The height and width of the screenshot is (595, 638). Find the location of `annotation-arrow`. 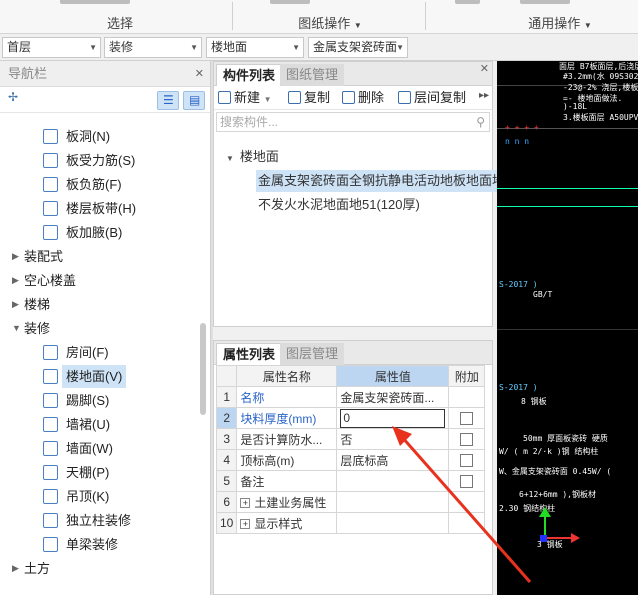

annotation-arrow is located at coordinates (462, 504).